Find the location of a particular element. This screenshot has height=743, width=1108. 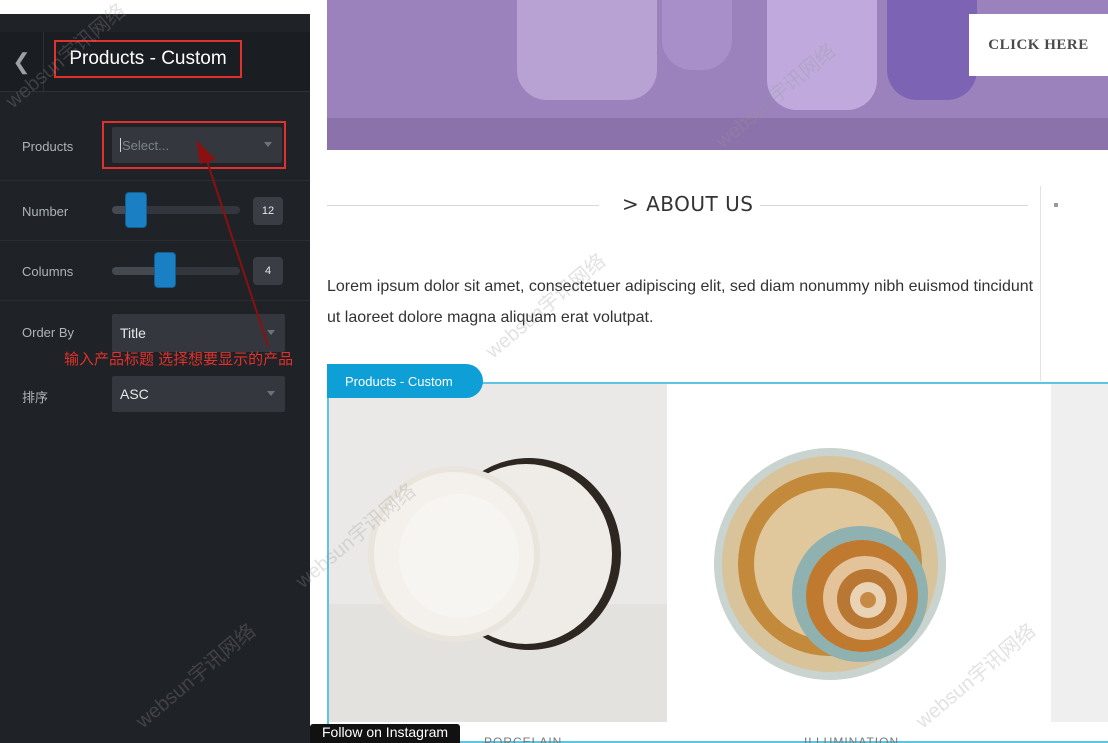

annotation-text: 输入产品标题 选择想要显示的产品 is located at coordinates (179, 359).